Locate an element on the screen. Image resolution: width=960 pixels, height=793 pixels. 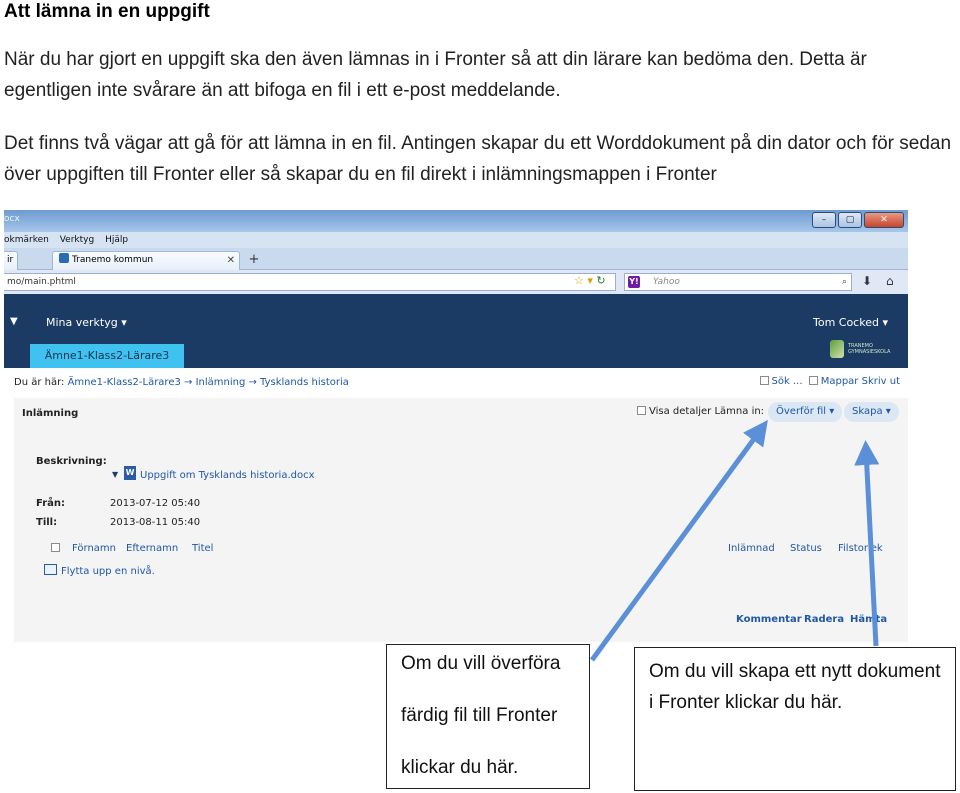
search-placeholder: Yahoo is located at coordinates (666, 282).